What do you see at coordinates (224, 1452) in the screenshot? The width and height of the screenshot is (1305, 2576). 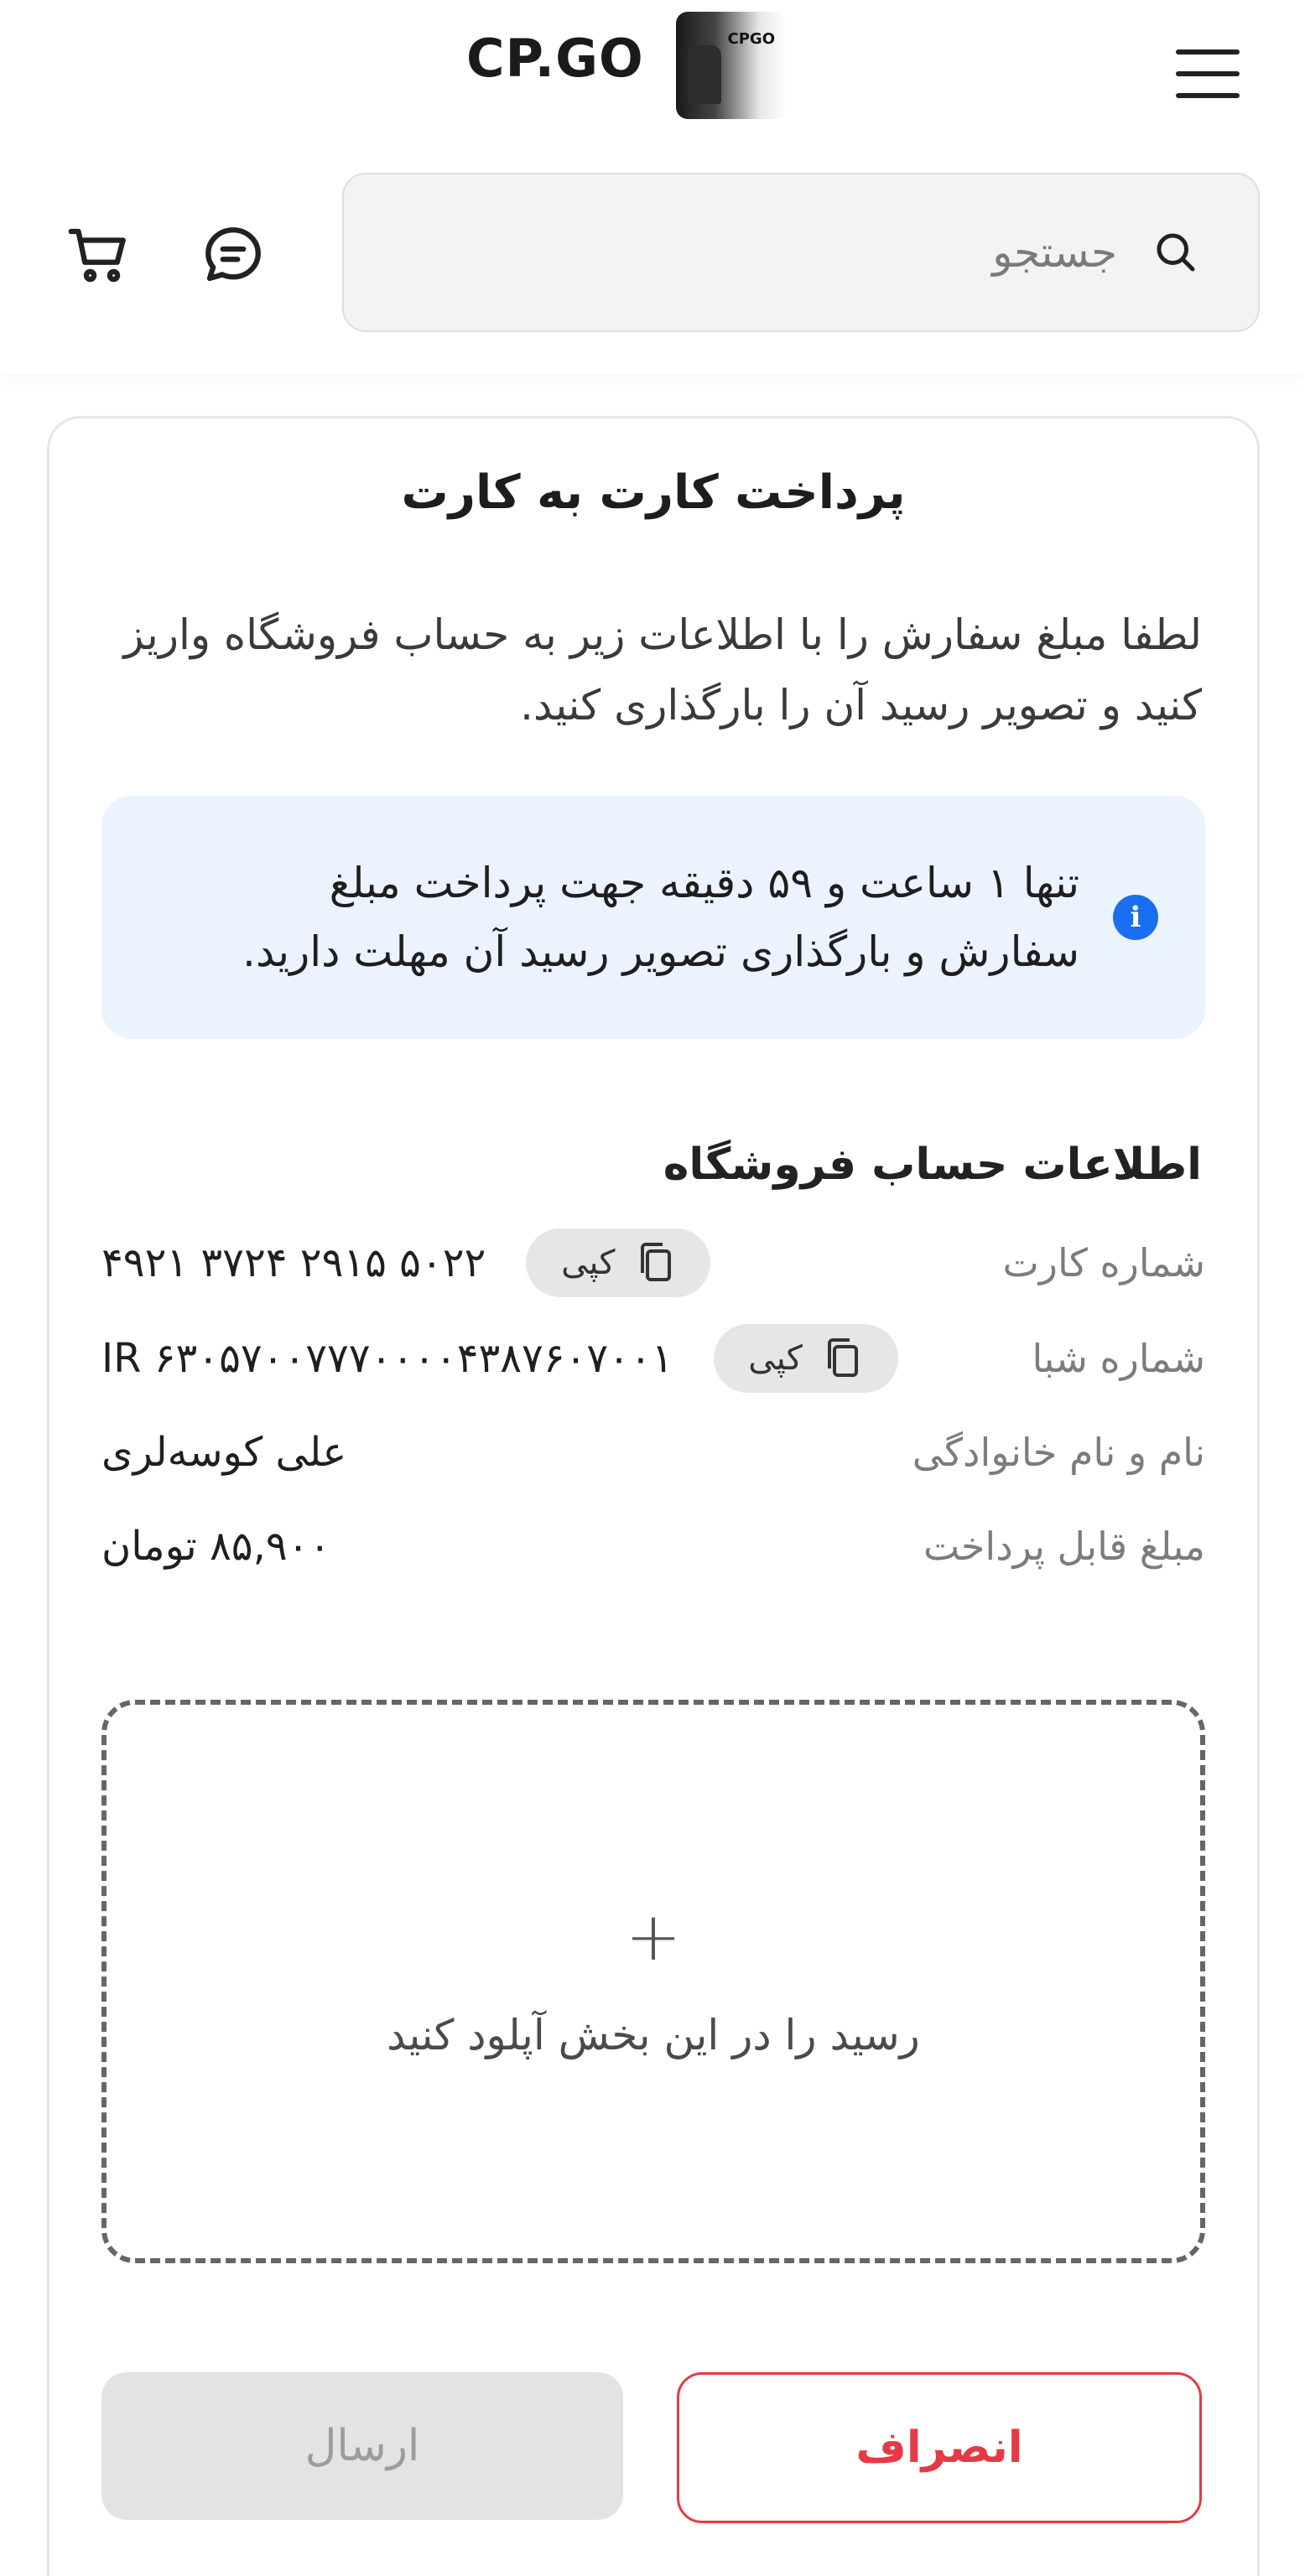 I see `owner-name-value: علی کوسه‌لری` at bounding box center [224, 1452].